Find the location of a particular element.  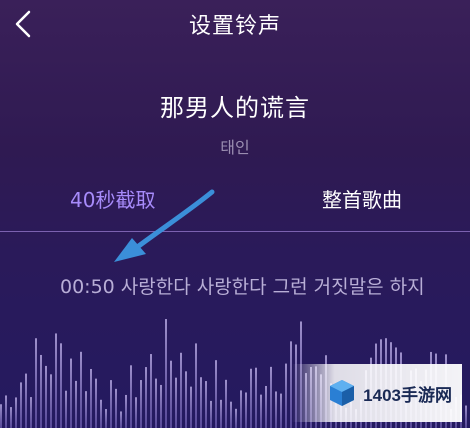

watermark: 1403手游网 is located at coordinates (377, 393).